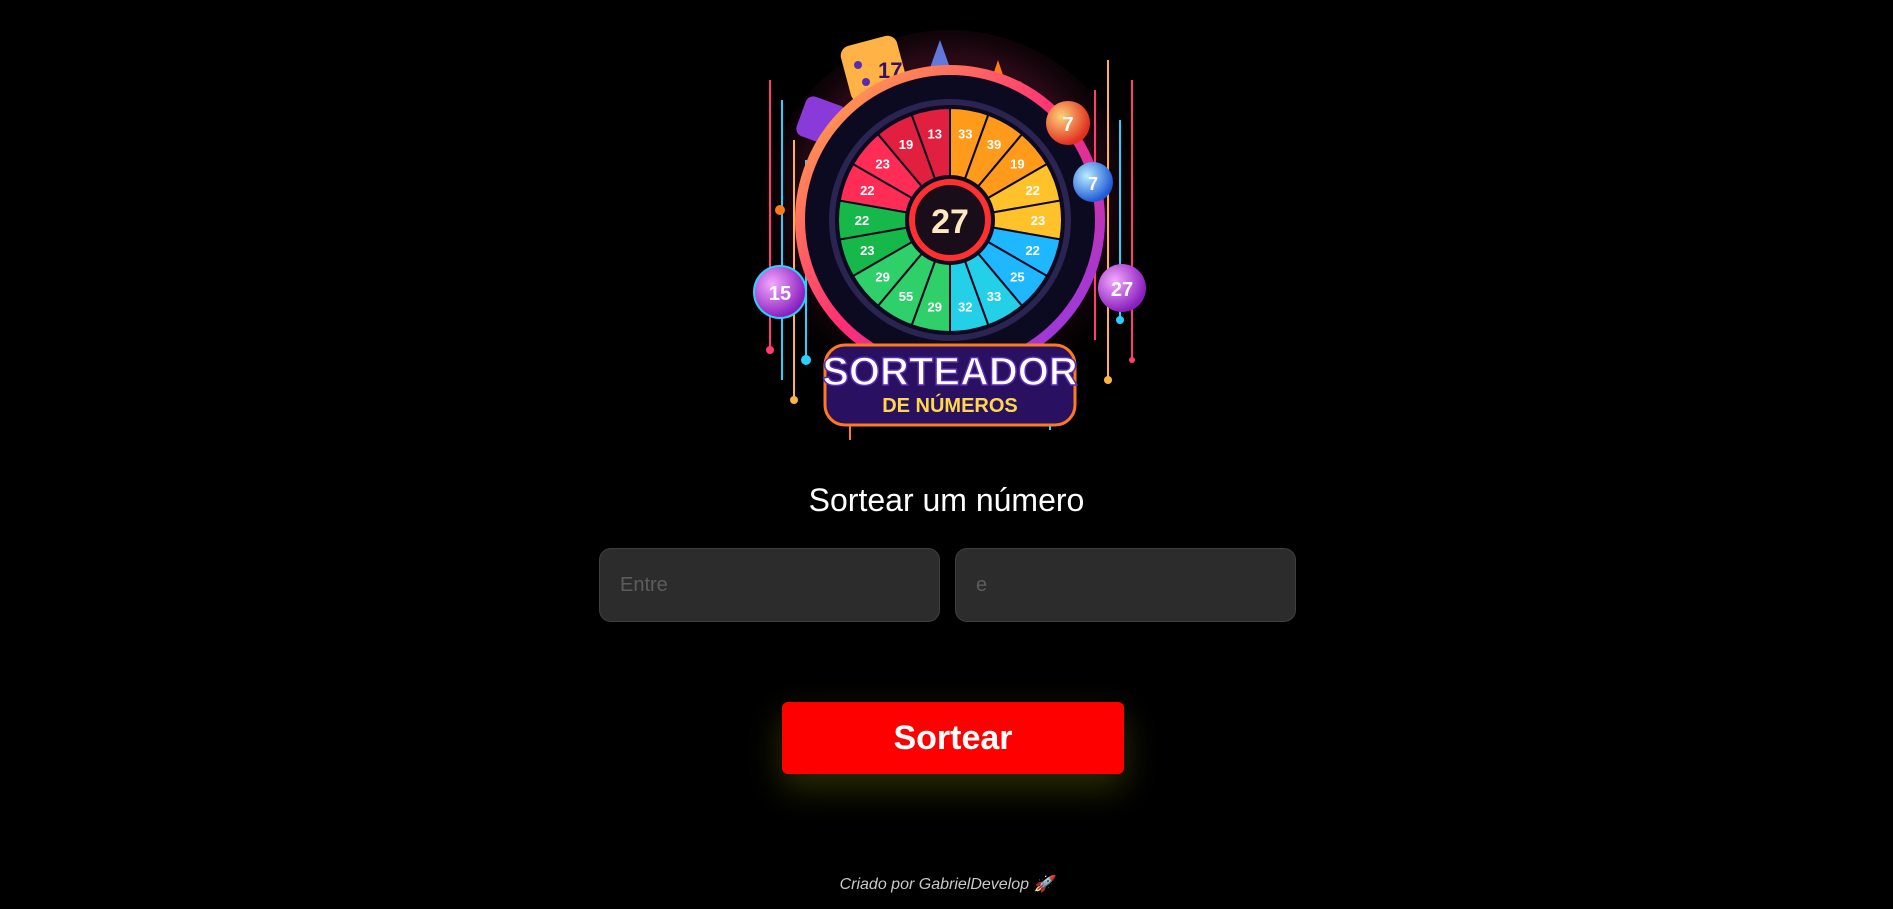  I want to click on ball-top: 7, so click(1068, 123).